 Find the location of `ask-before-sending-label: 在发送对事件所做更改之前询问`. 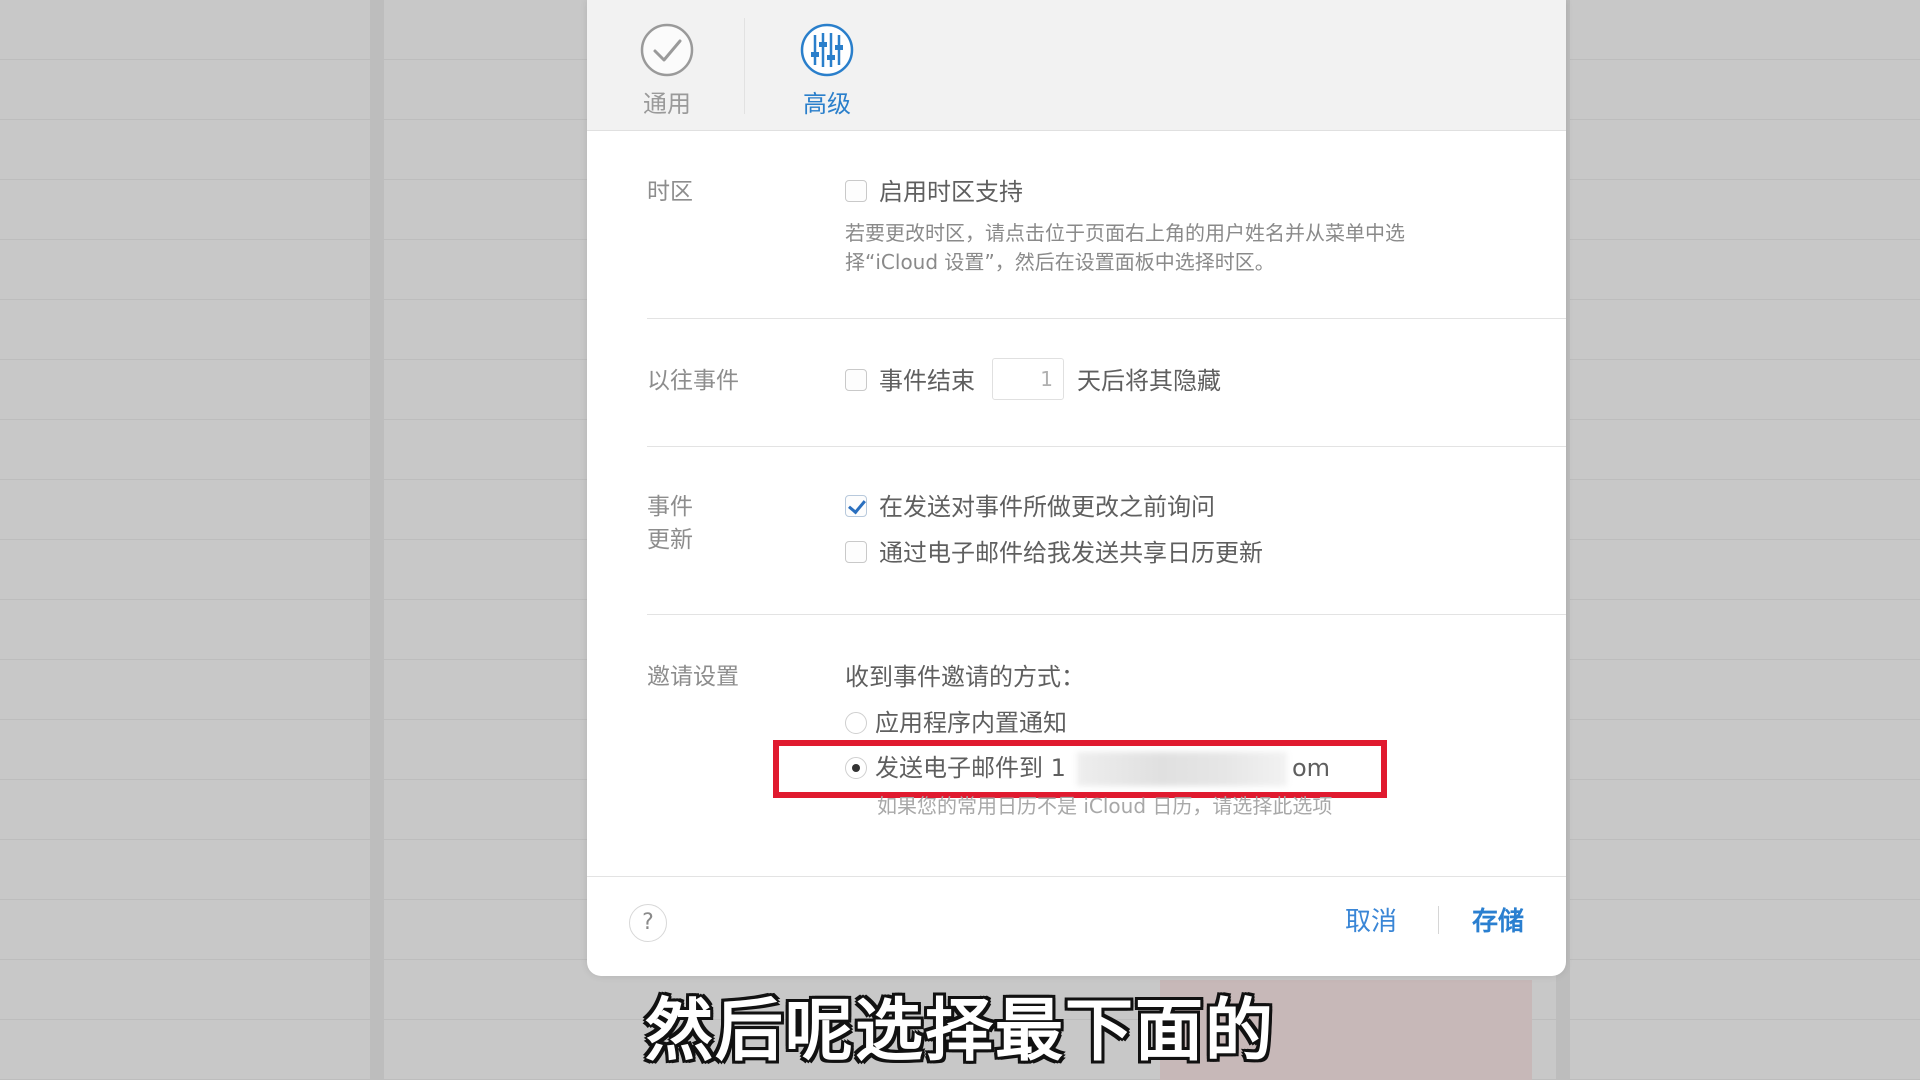

ask-before-sending-label: 在发送对事件所做更改之前询问 is located at coordinates (1047, 507).